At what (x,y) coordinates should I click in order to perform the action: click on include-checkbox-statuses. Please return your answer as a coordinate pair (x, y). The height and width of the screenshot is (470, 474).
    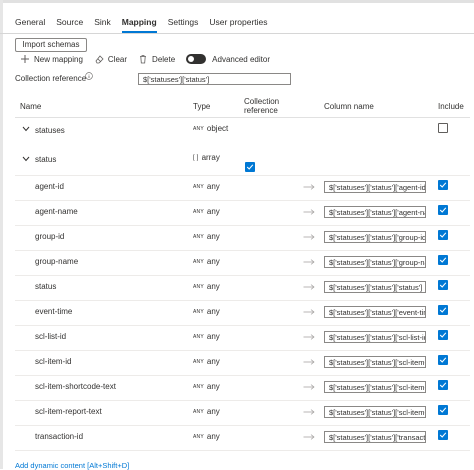
    Looking at the image, I should click on (443, 128).